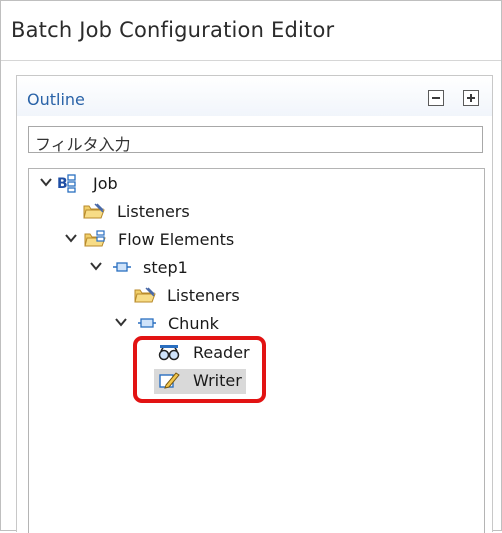  What do you see at coordinates (255, 140) in the screenshot?
I see `filter-input: フィルタ入力` at bounding box center [255, 140].